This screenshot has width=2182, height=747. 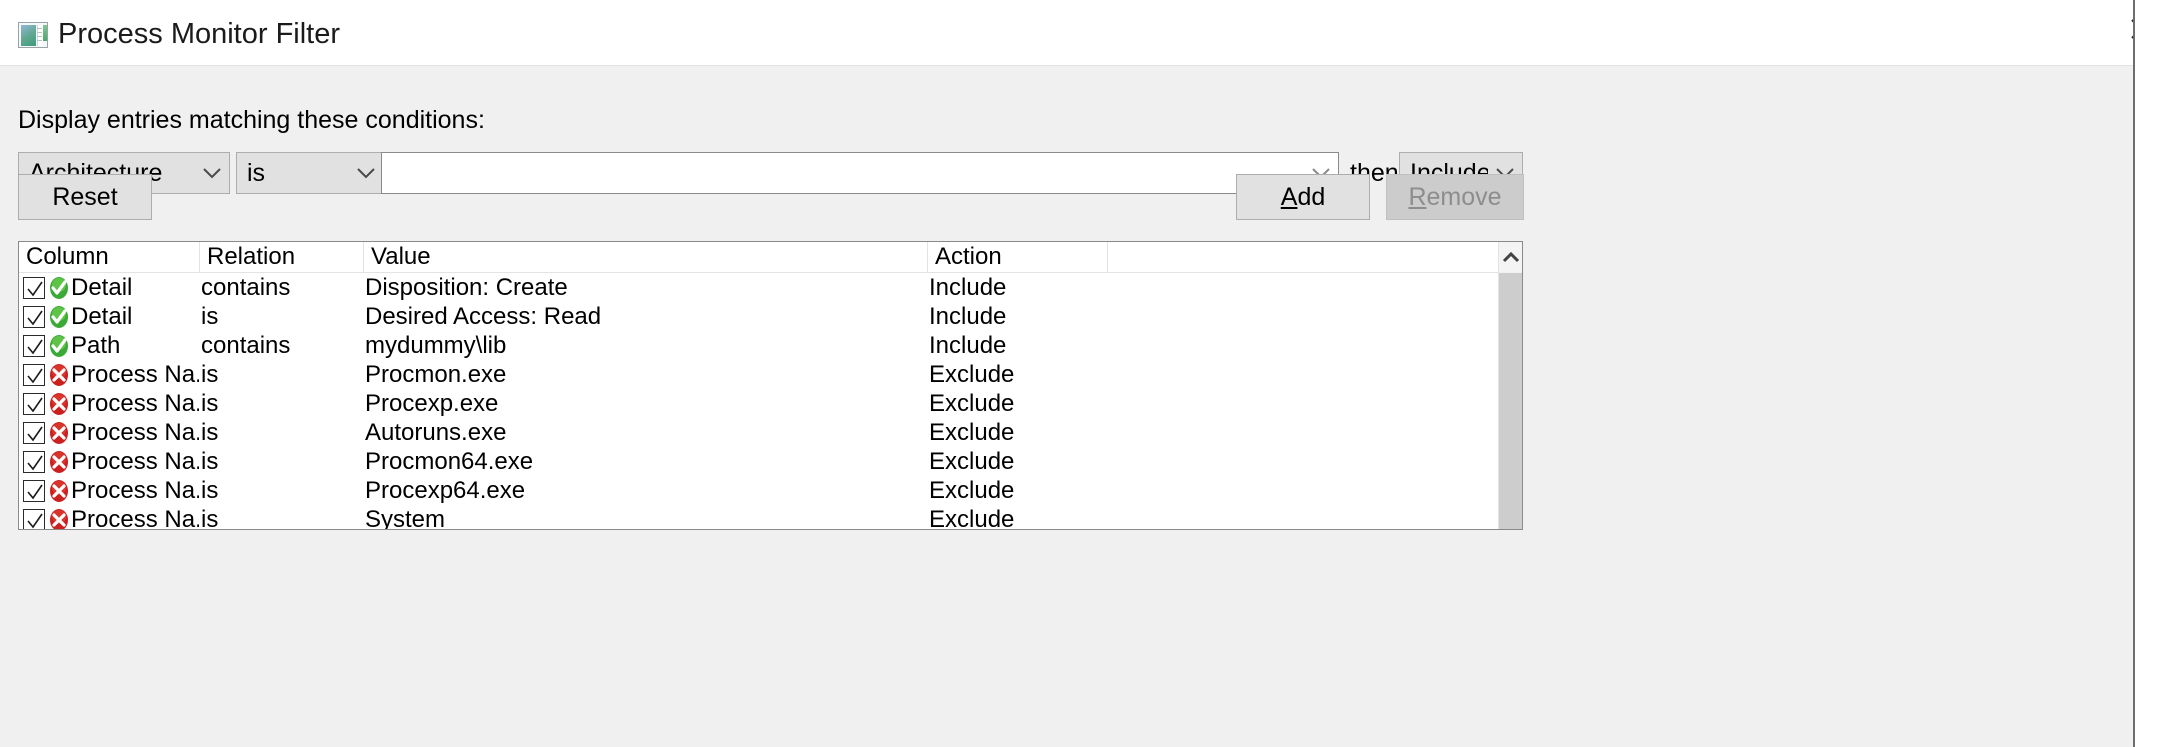 I want to click on row-value-cell: Procexp64.exe, so click(x=445, y=490).